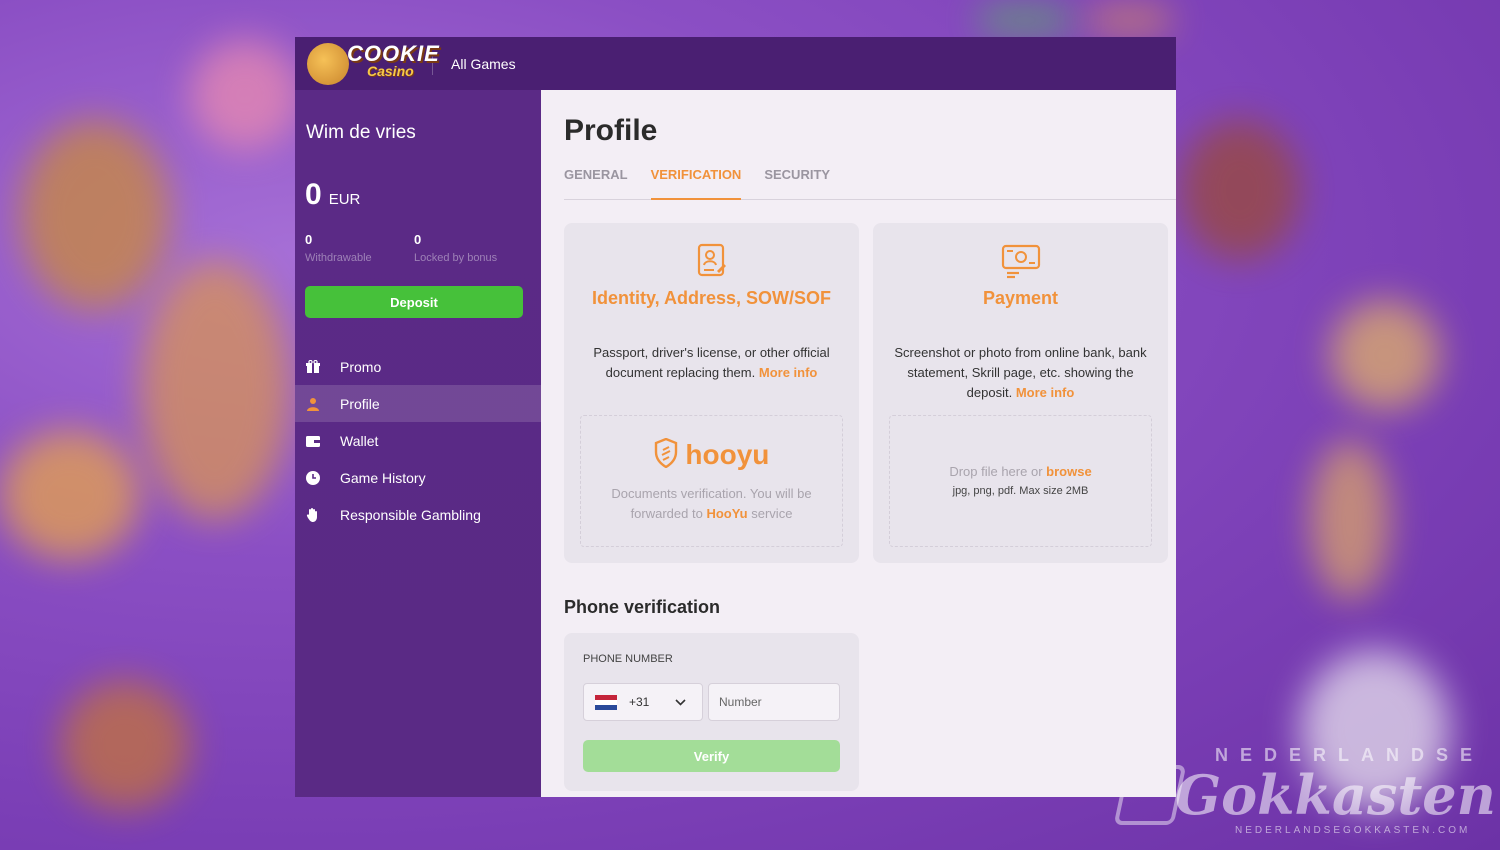 The width and height of the screenshot is (1500, 850). I want to click on hooyu-logo: hooyu, so click(711, 454).